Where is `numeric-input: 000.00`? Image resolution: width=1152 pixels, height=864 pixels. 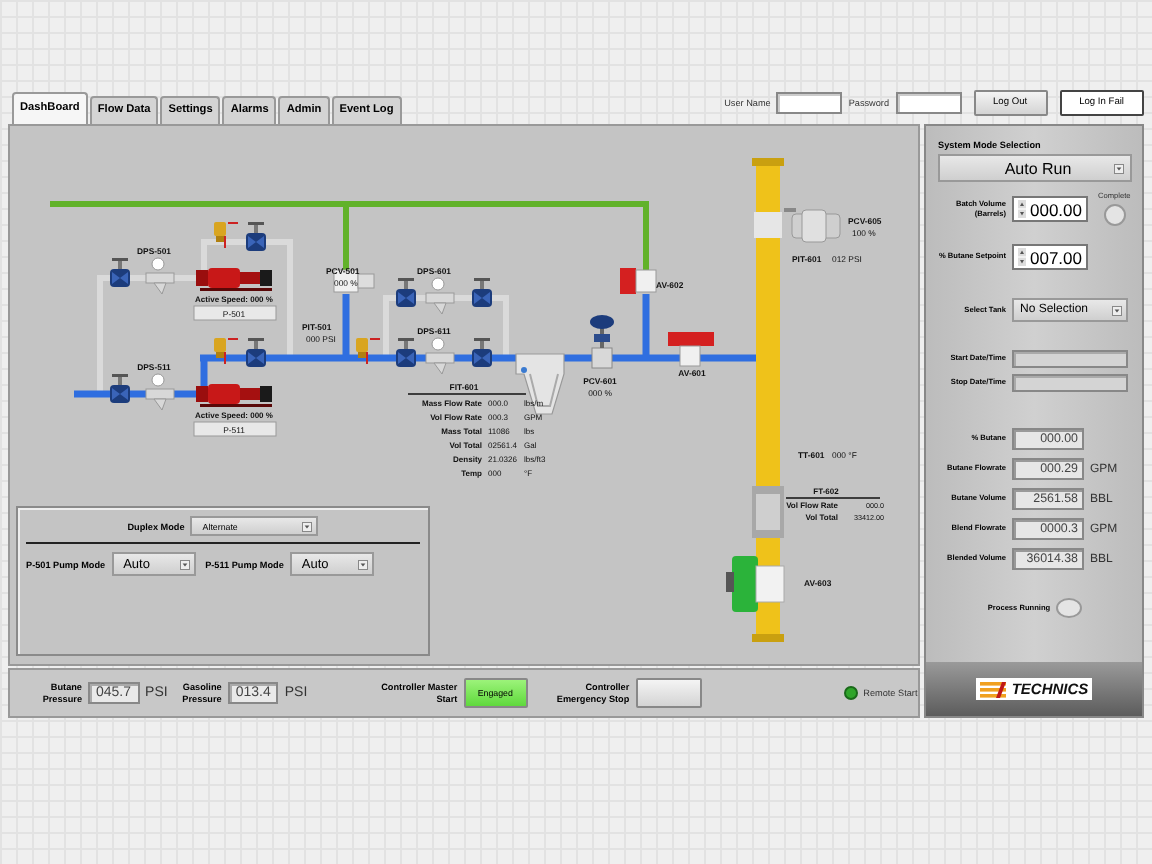 numeric-input: 000.00 is located at coordinates (1050, 209).